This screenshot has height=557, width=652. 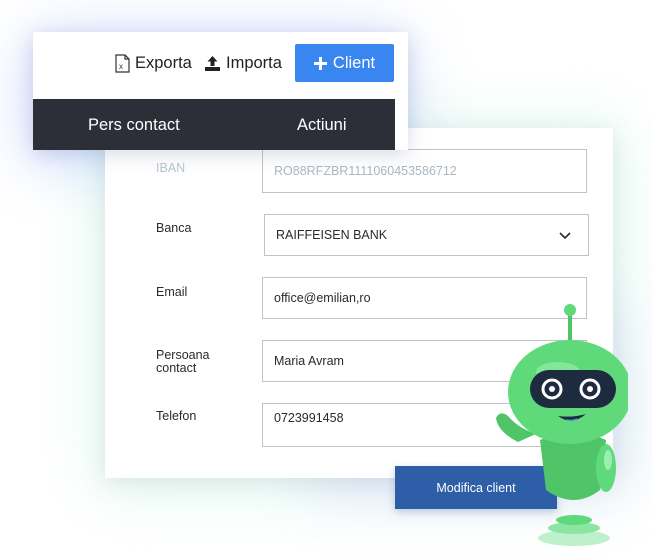 What do you see at coordinates (163, 62) in the screenshot?
I see `export-label: Exporta` at bounding box center [163, 62].